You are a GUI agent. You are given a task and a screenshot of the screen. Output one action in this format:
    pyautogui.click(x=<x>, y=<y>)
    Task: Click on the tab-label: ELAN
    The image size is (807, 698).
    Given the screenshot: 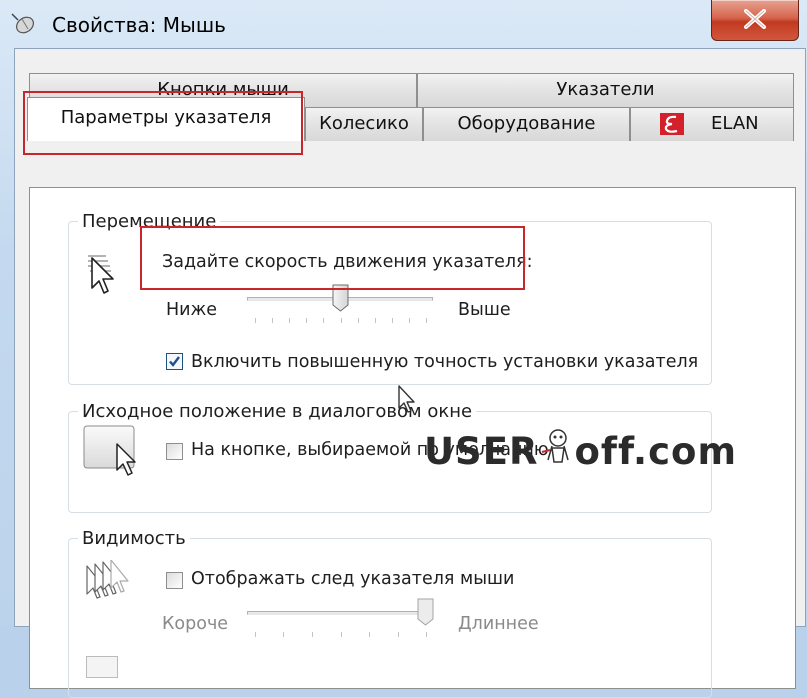 What is the action you would take?
    pyautogui.click(x=735, y=123)
    